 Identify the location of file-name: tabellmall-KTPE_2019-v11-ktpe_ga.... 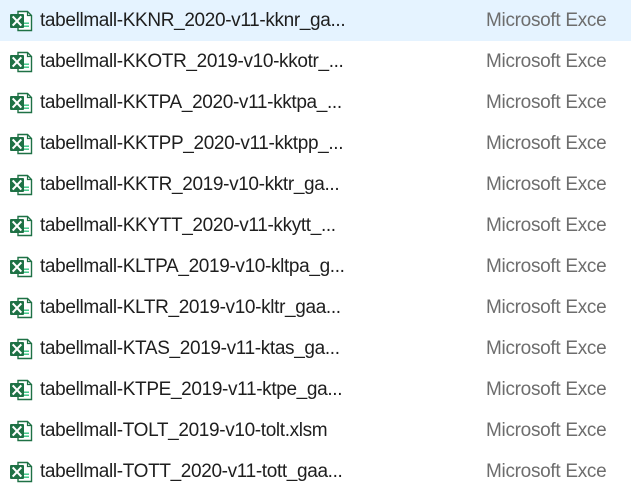
(191, 389).